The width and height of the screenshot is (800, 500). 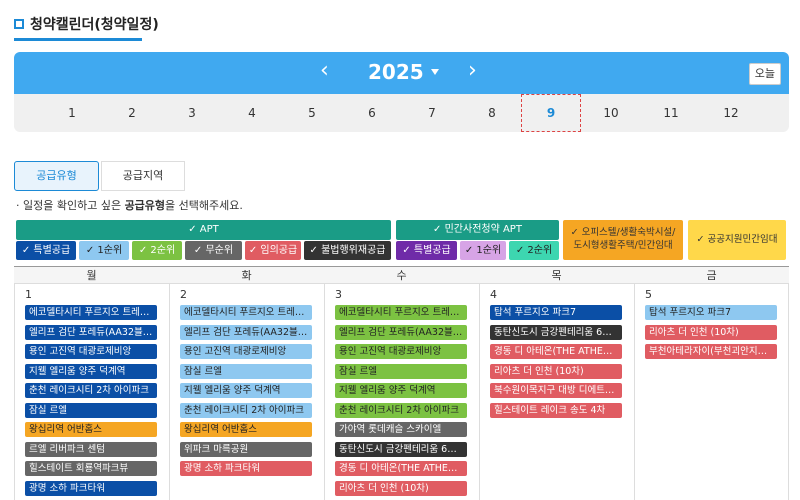 I want to click on month-11: 11, so click(x=671, y=113).